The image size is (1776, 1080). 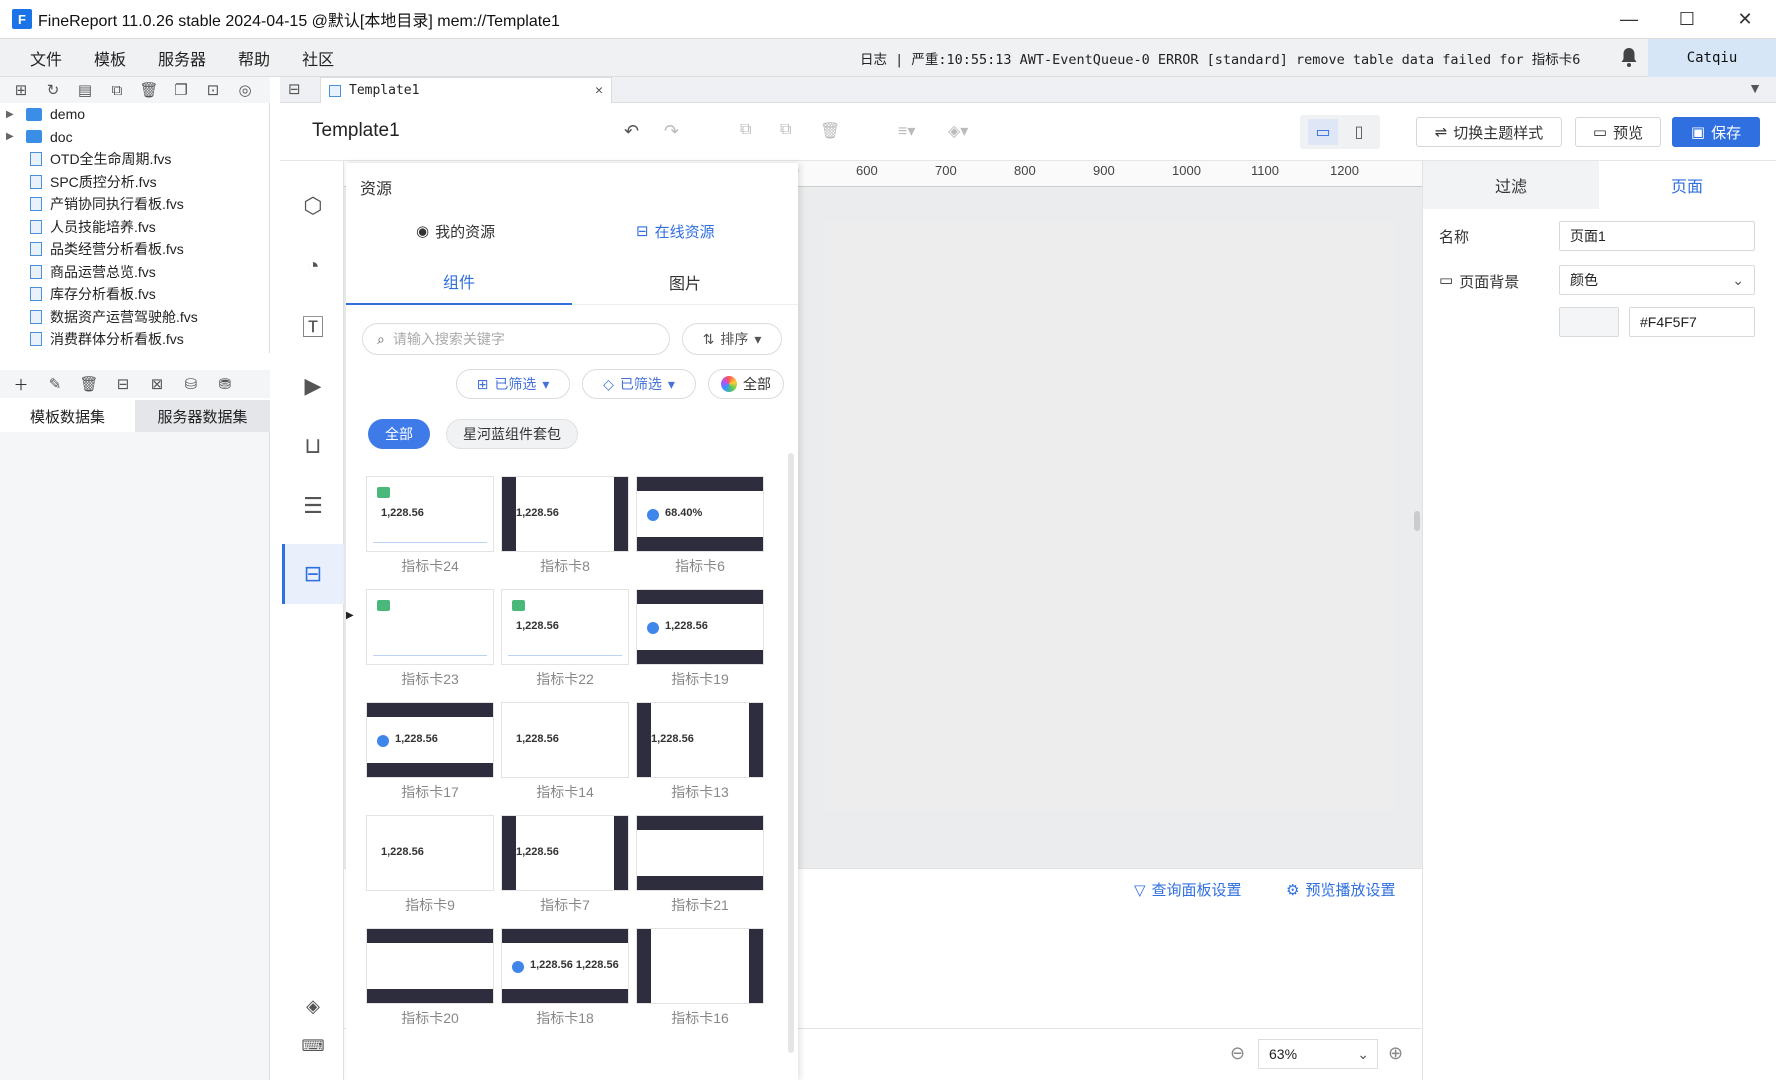 I want to click on tree-folder-demo: ▶ demo, so click(x=134, y=114).